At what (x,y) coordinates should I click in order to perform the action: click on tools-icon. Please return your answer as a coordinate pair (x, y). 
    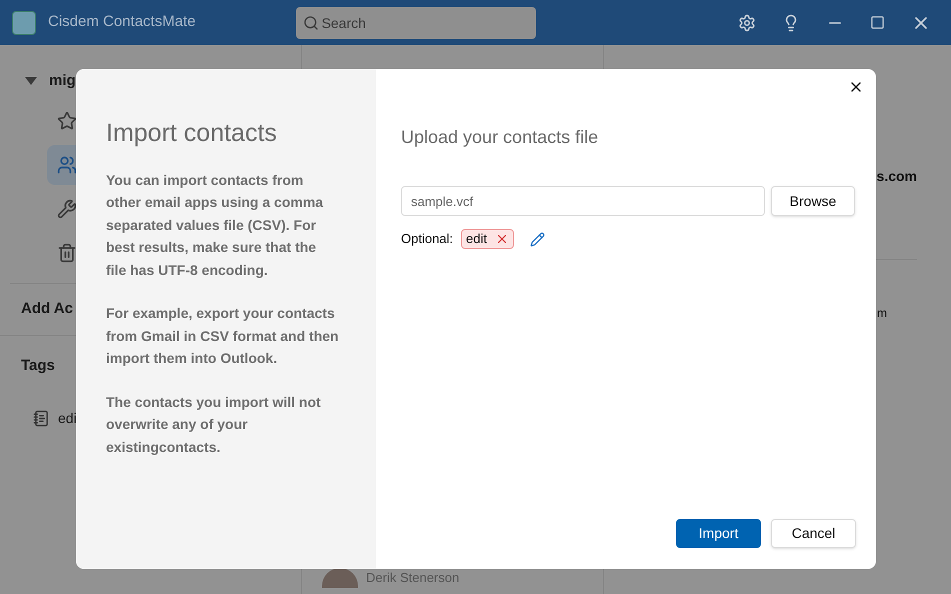
    Looking at the image, I should click on (67, 208).